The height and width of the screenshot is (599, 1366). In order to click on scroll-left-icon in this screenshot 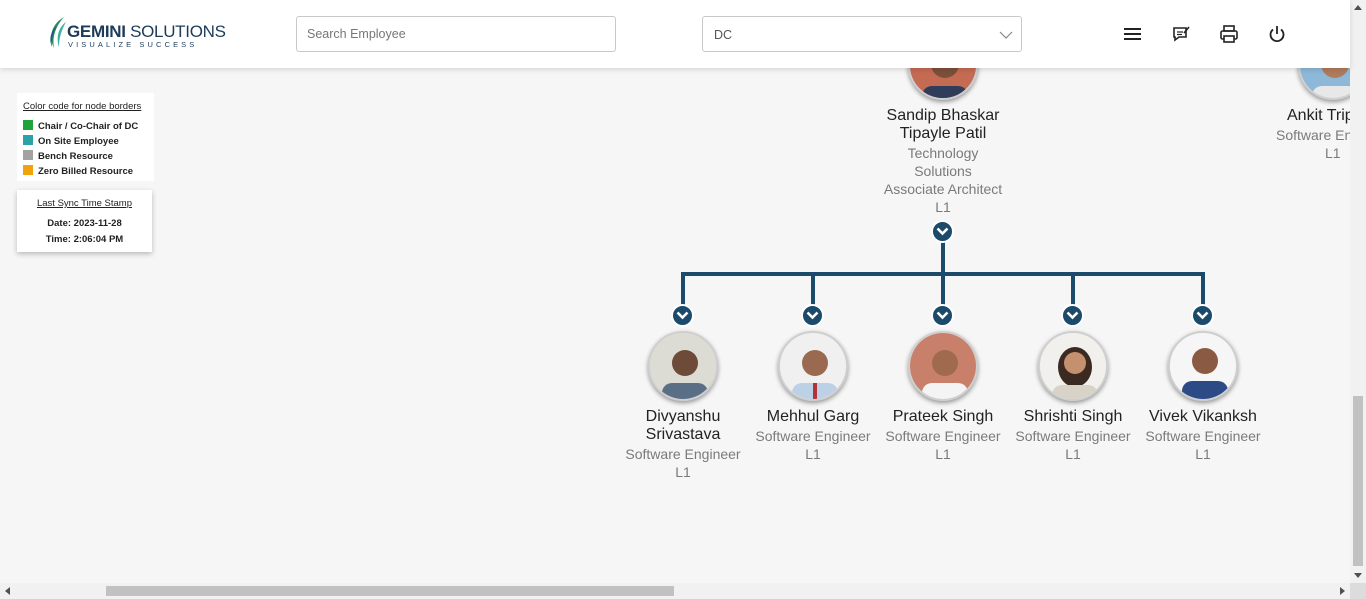, I will do `click(8, 591)`.